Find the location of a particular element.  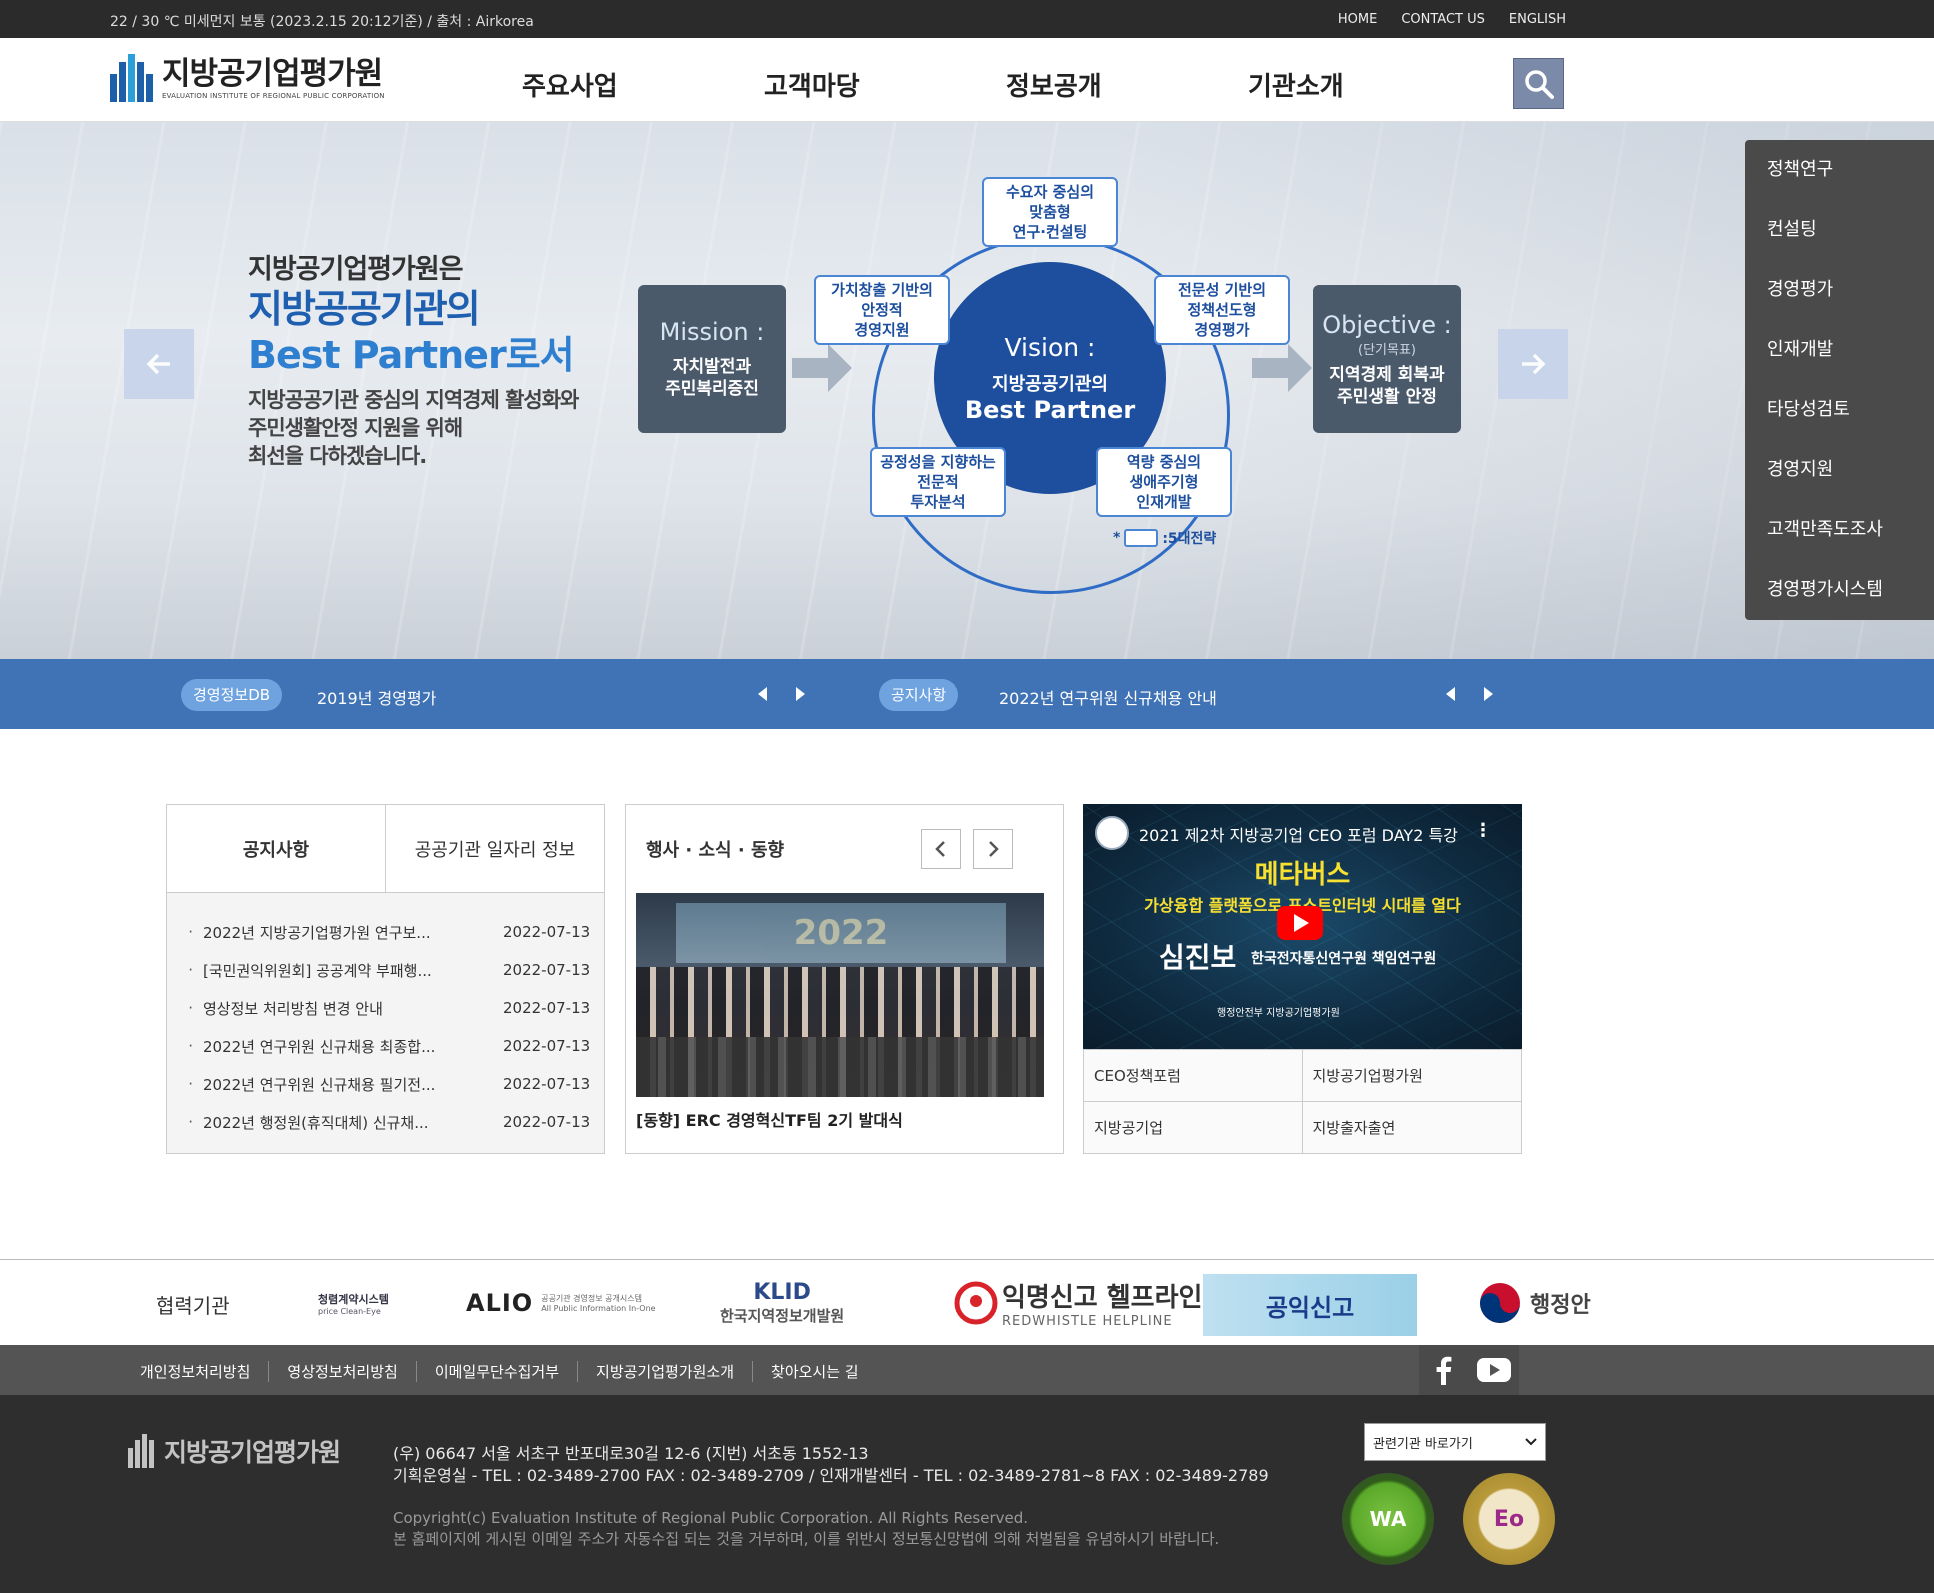

hero-prev-button is located at coordinates (159, 364).